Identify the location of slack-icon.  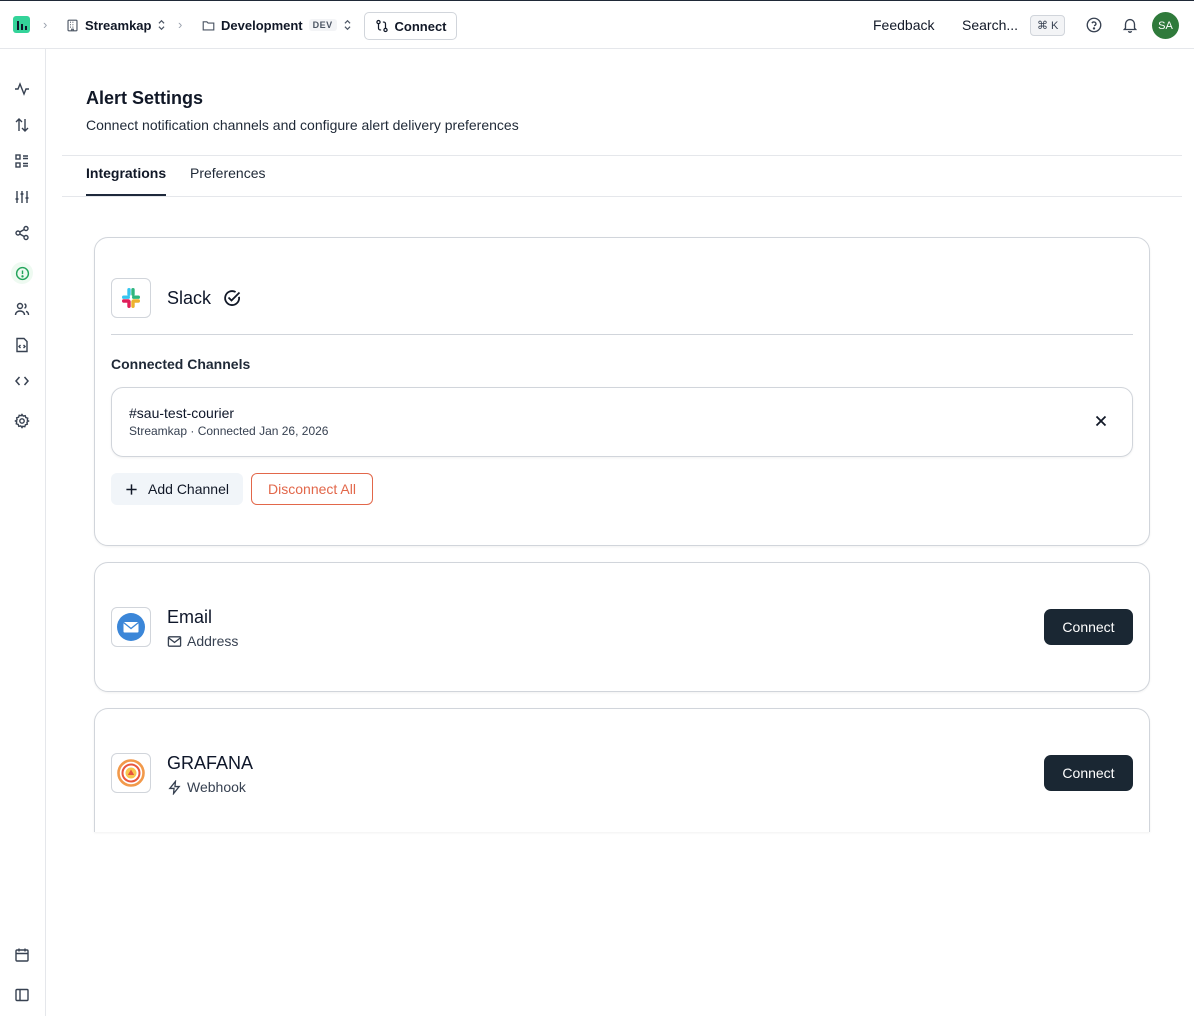
(131, 298).